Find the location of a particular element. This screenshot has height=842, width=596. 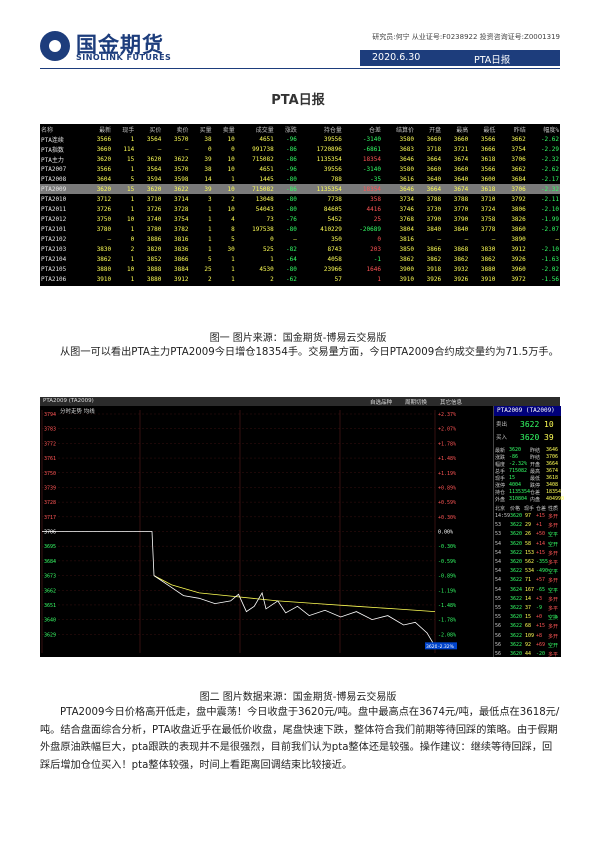

quote-cell: 4530 is located at coordinates (266, 269).